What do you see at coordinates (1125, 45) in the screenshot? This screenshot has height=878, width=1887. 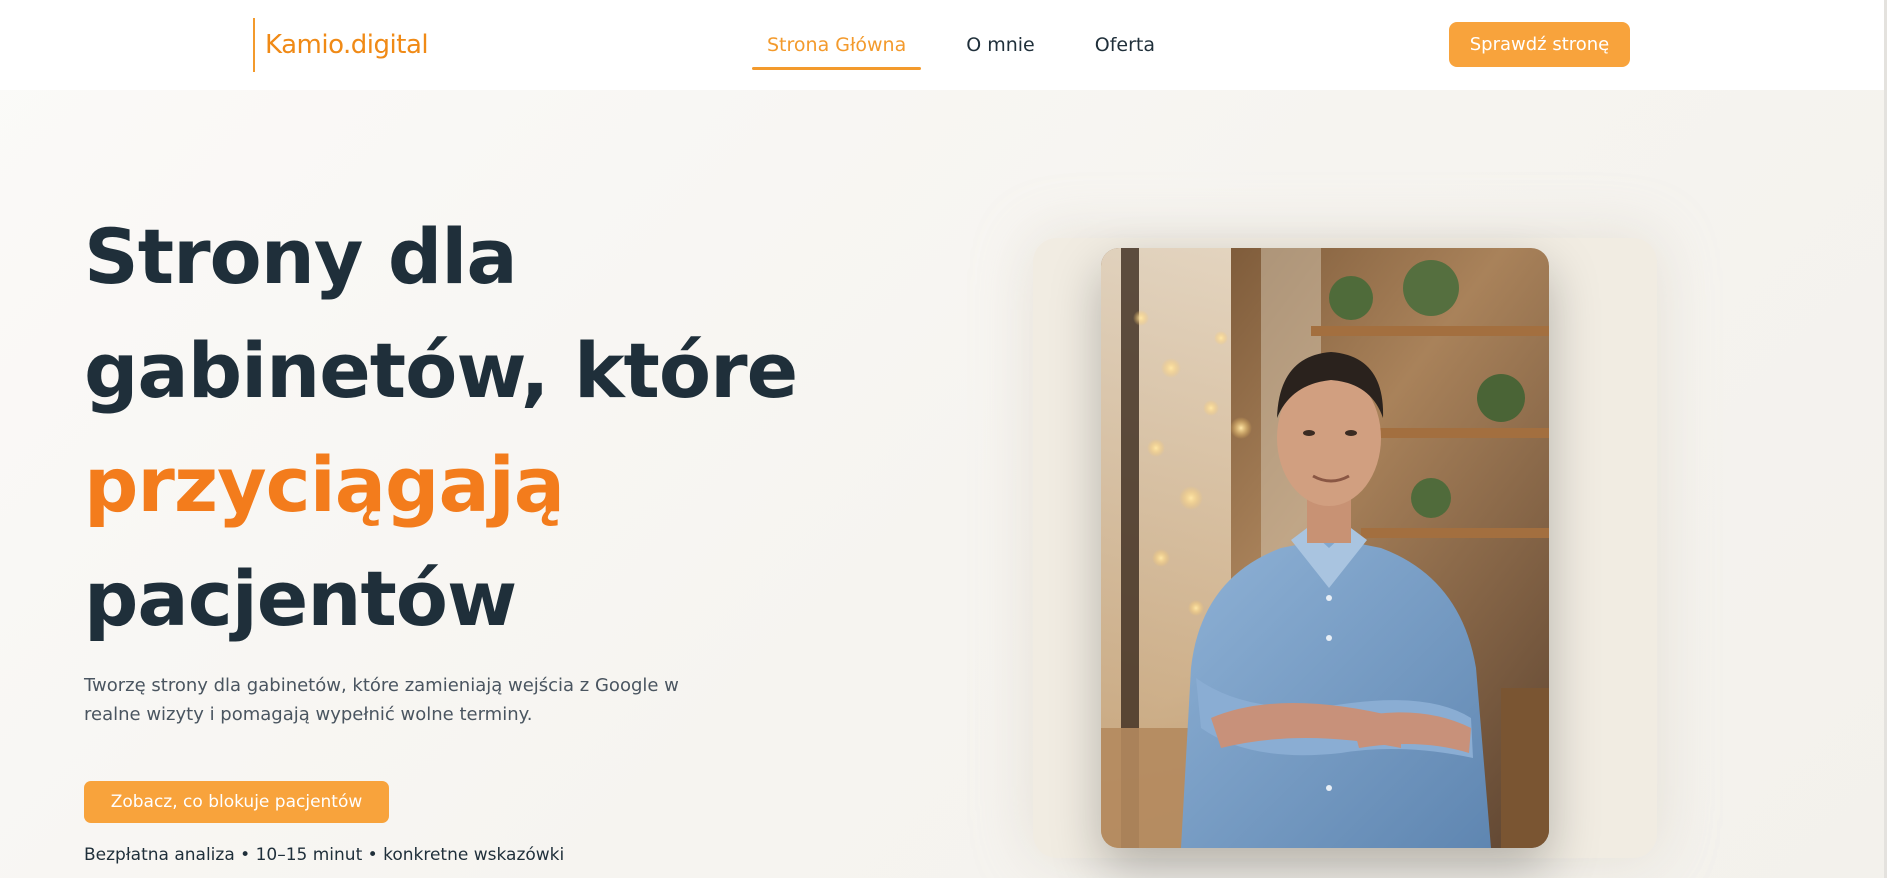 I see `nav-item-offer: Oferta` at bounding box center [1125, 45].